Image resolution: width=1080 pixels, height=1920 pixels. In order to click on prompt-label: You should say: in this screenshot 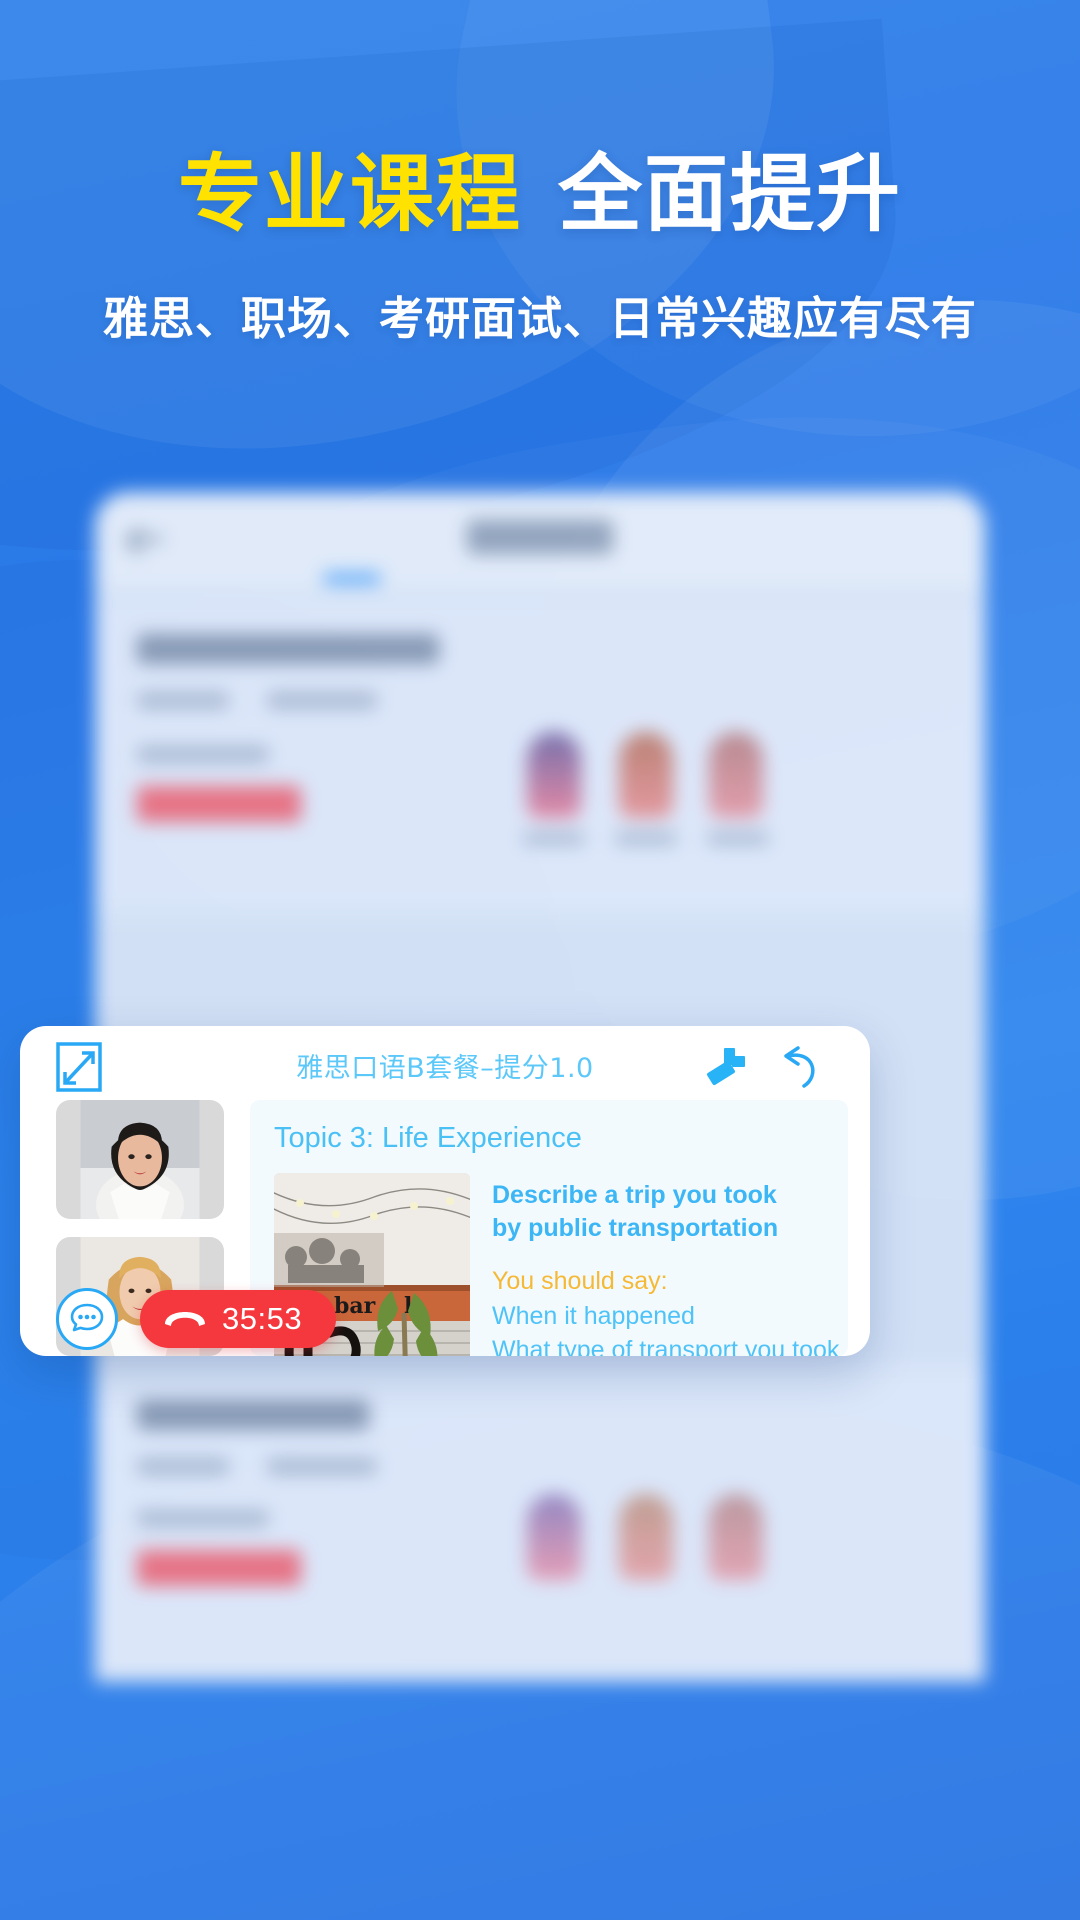, I will do `click(580, 1281)`.